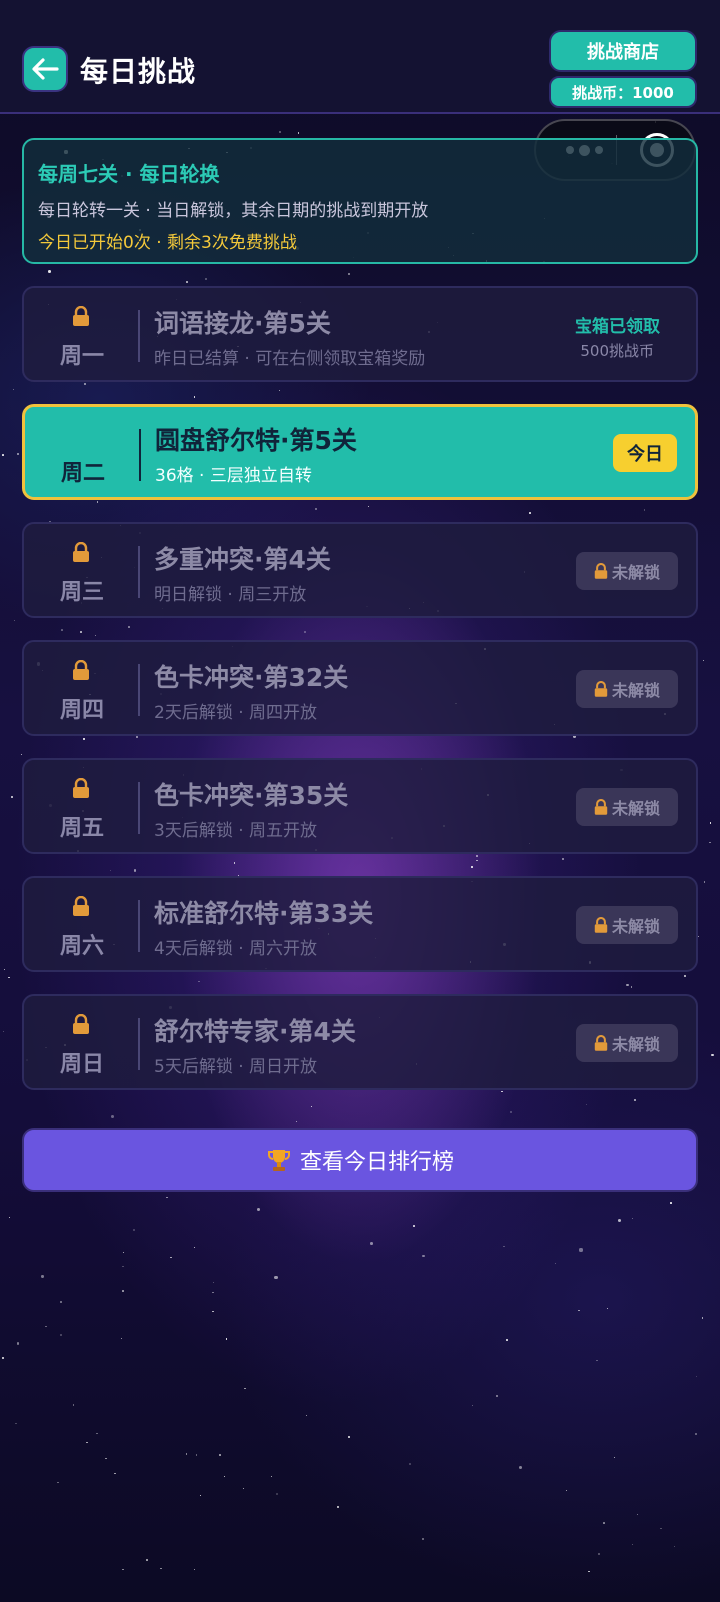 This screenshot has height=1602, width=720. What do you see at coordinates (360, 806) in the screenshot?
I see `day-row-friday: 周五 色卡冲突·第35关 3天后解锁 · 周五开放 未解锁` at bounding box center [360, 806].